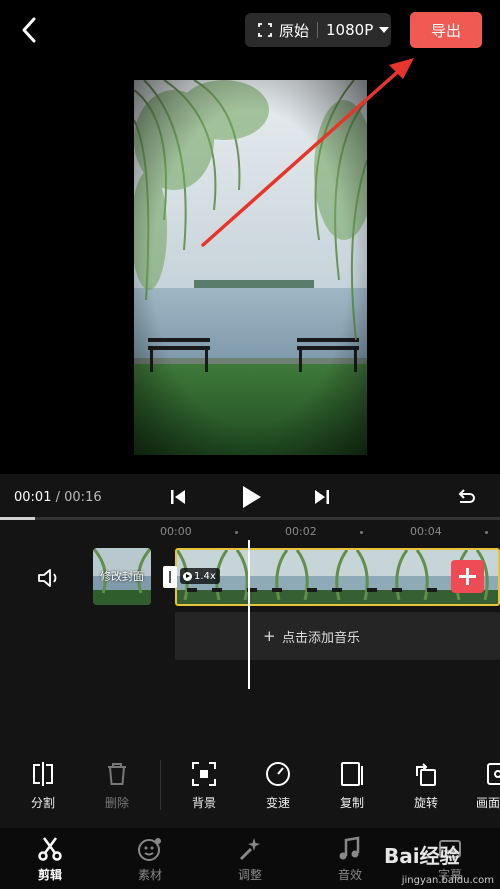 The image size is (500, 889). I want to click on delete-button: 删除, so click(117, 785).